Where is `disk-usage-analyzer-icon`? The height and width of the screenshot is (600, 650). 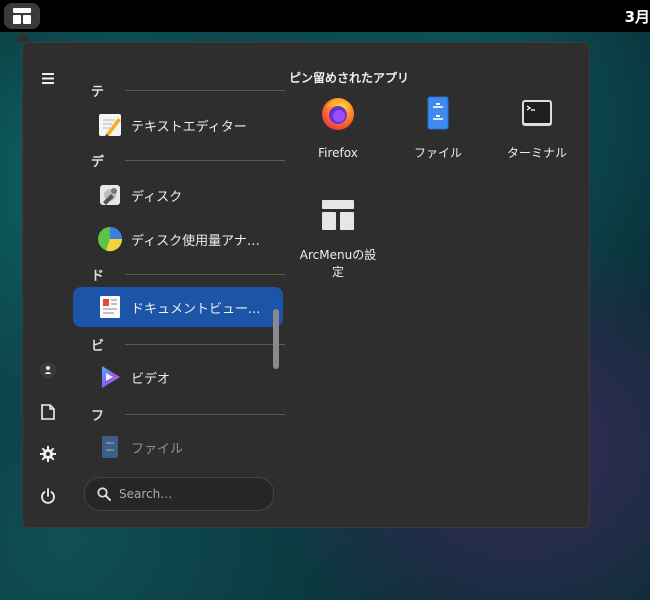 disk-usage-analyzer-icon is located at coordinates (110, 239).